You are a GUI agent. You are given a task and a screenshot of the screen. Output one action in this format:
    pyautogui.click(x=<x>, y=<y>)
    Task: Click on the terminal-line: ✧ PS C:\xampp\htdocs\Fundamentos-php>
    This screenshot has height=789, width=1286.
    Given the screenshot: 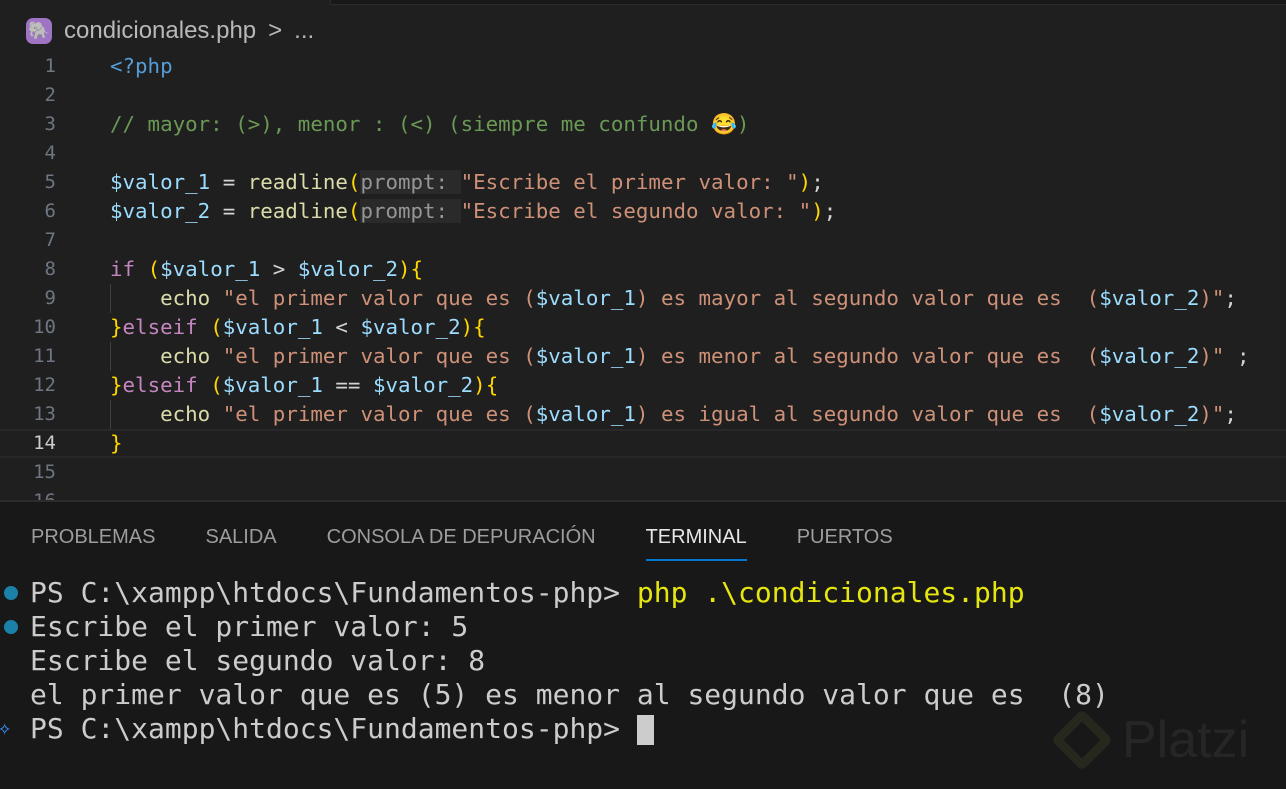 What is the action you would take?
    pyautogui.click(x=554, y=729)
    